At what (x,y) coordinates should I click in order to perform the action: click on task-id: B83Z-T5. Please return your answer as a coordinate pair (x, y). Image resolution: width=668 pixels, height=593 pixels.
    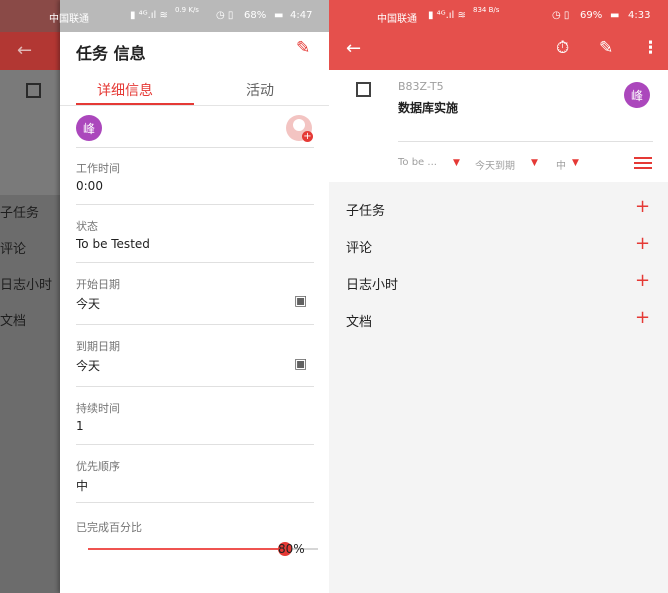
    Looking at the image, I should click on (421, 86).